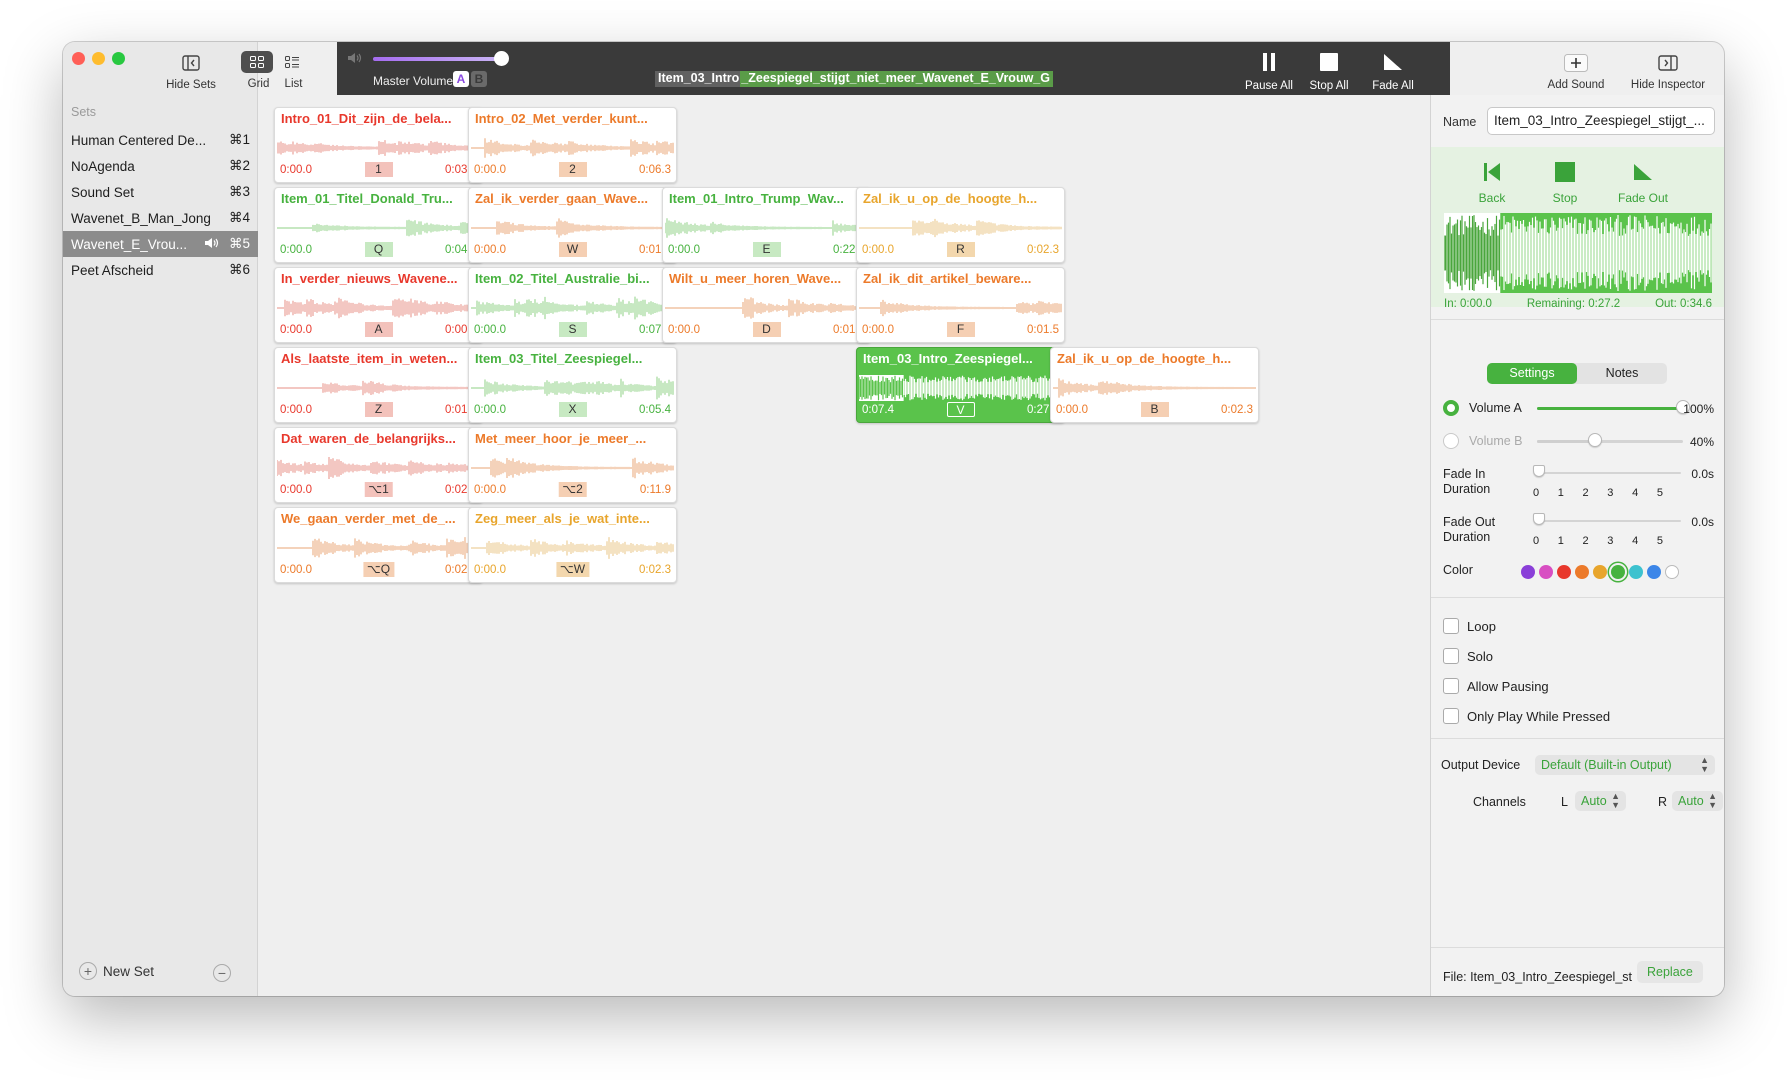 This screenshot has width=1787, height=1080. Describe the element at coordinates (378, 545) in the screenshot. I see `sound-card: We_gaan_verder_met_de_... 0:00.0 ⌥Q 0:02.8` at that location.